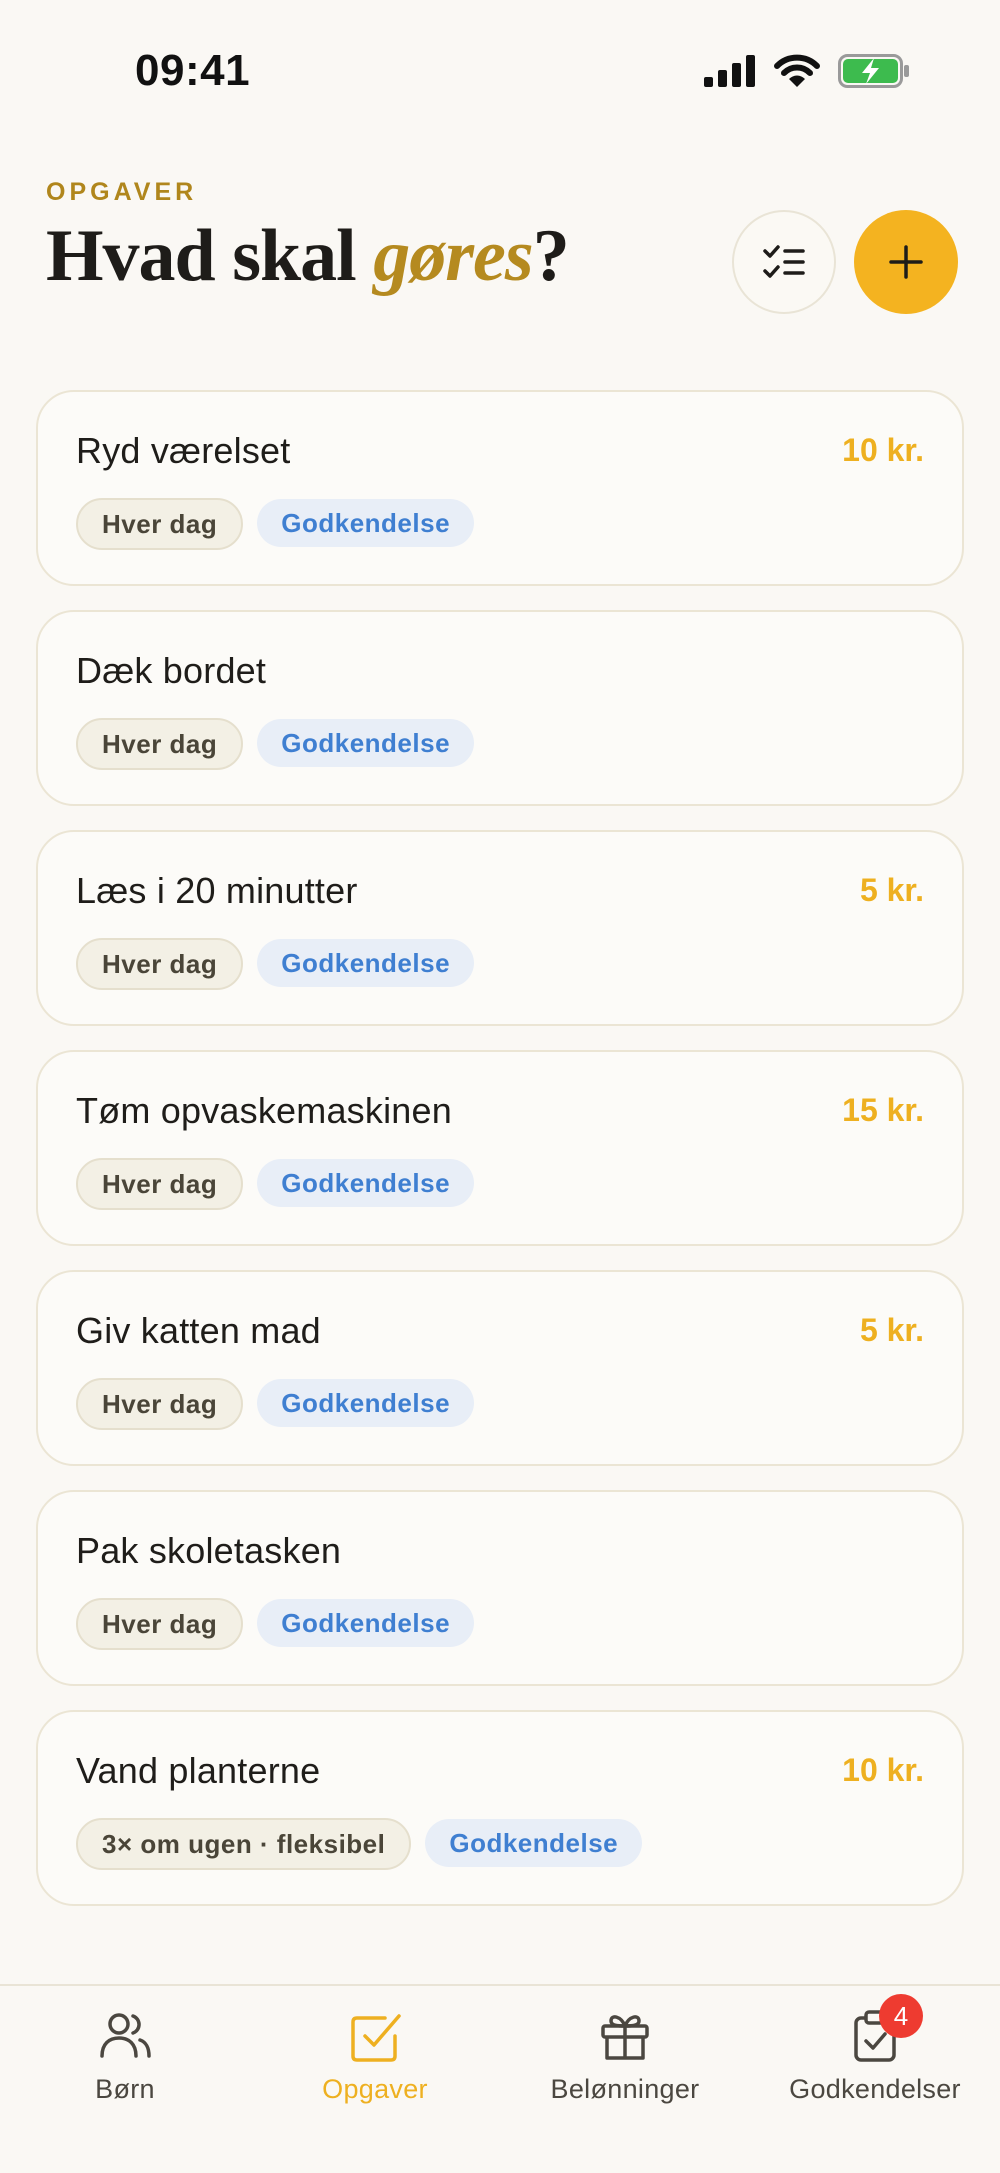  What do you see at coordinates (183, 450) in the screenshot?
I see `task-name: Ryd værelset` at bounding box center [183, 450].